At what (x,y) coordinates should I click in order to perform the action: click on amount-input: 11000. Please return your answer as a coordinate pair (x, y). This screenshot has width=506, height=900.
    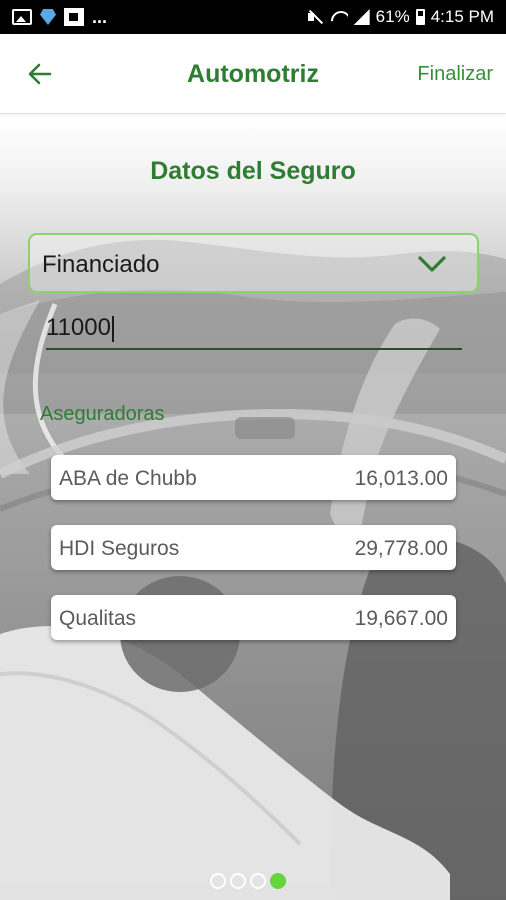
    Looking at the image, I should click on (254, 330).